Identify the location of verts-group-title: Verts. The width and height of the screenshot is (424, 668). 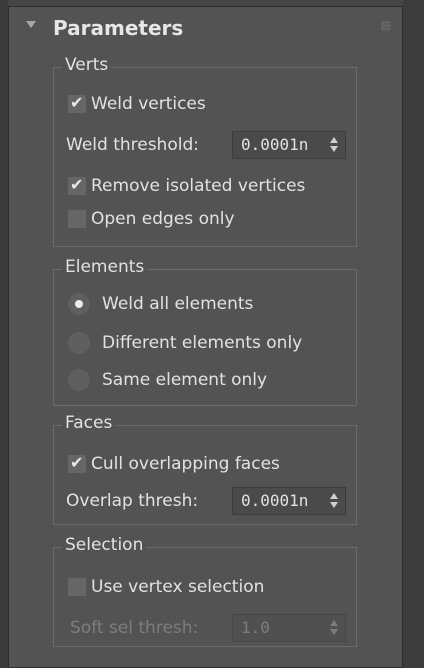
(87, 65).